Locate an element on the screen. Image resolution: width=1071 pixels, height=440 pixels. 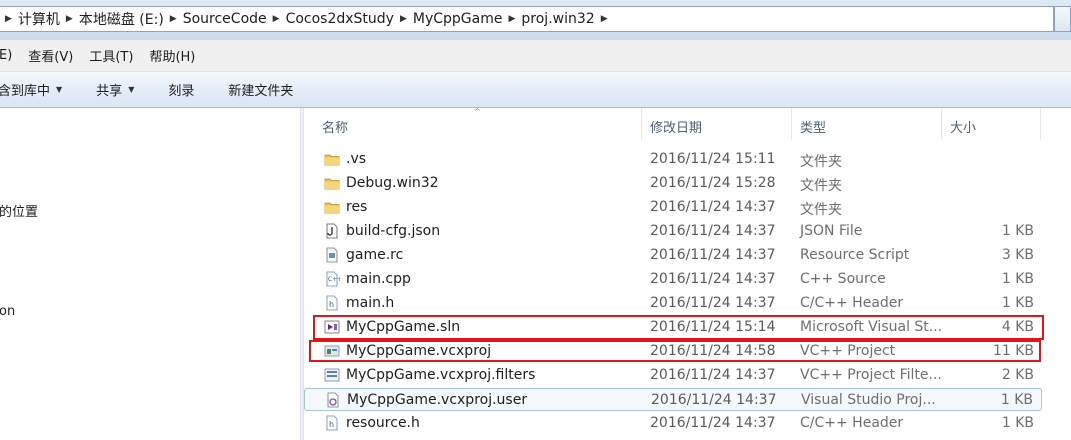
file-size: 4 KB is located at coordinates (1017, 327).